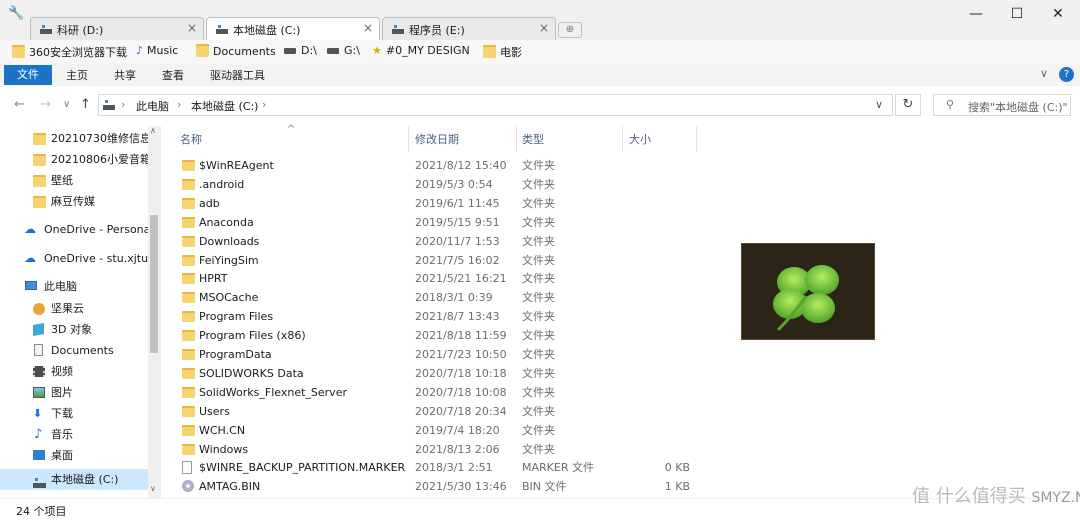  What do you see at coordinates (996, 495) in the screenshot?
I see `watermark: 值 什么值得买 SMYZ.NET` at bounding box center [996, 495].